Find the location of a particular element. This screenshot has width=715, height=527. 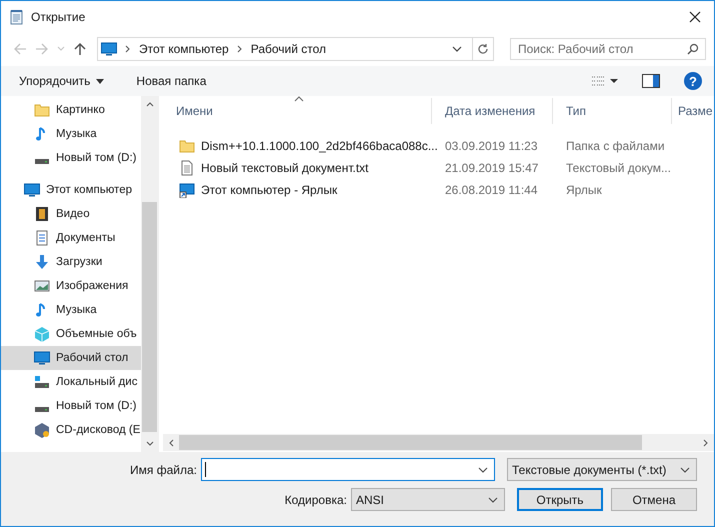

type-cell: Папка с файлами is located at coordinates (615, 146).